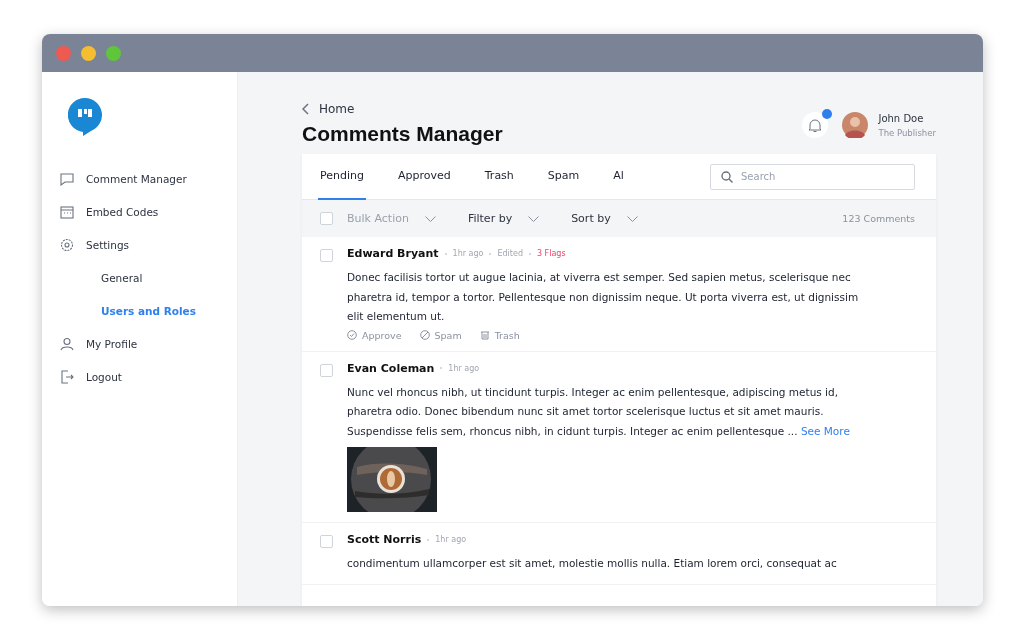 The image size is (1024, 640). Describe the element at coordinates (424, 335) in the screenshot. I see `block-icon` at that location.